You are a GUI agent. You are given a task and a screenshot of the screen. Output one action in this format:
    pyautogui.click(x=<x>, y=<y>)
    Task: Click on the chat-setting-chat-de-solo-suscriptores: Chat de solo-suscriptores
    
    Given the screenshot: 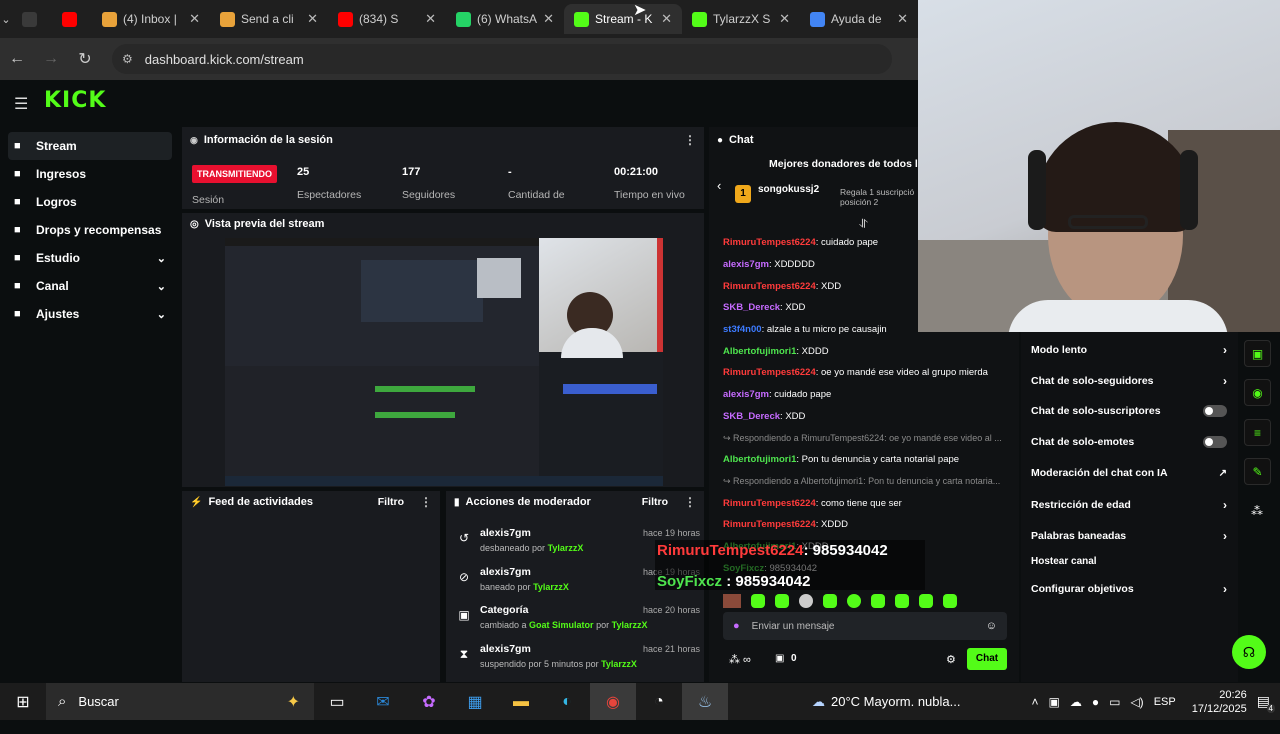 What is the action you would take?
    pyautogui.click(x=1129, y=411)
    